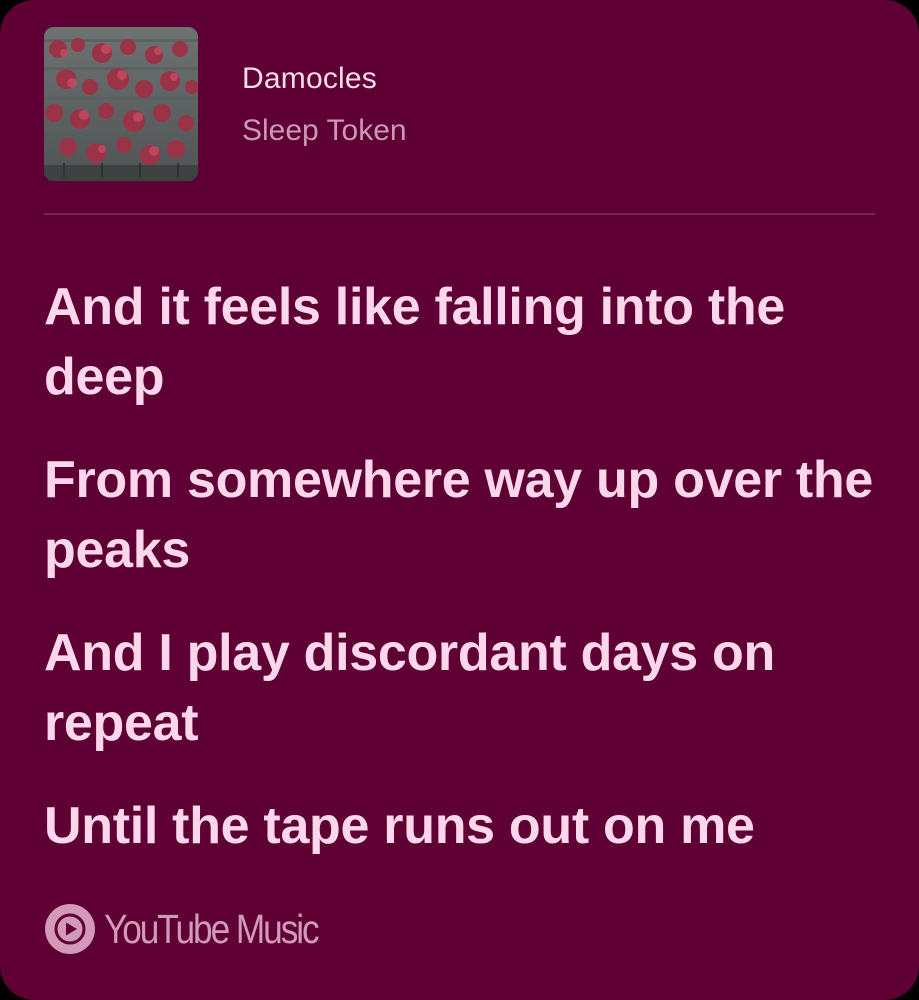 The width and height of the screenshot is (919, 1000). Describe the element at coordinates (324, 130) in the screenshot. I see `song-artist: Sleep Token` at that location.